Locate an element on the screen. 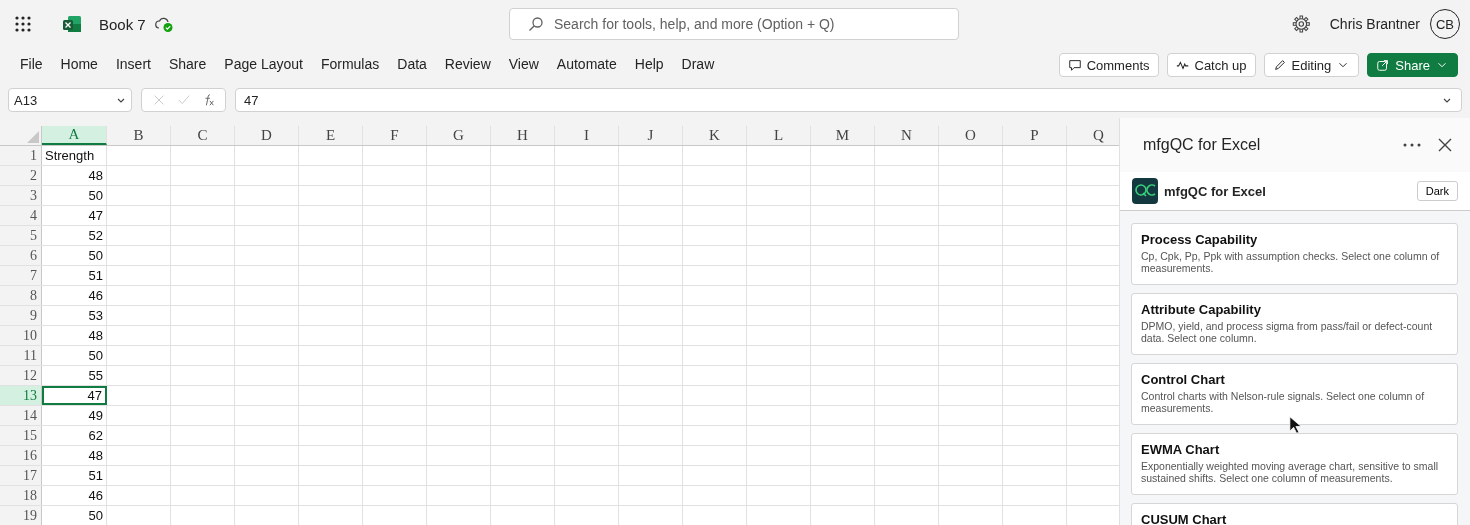  column-header: B is located at coordinates (139, 135).